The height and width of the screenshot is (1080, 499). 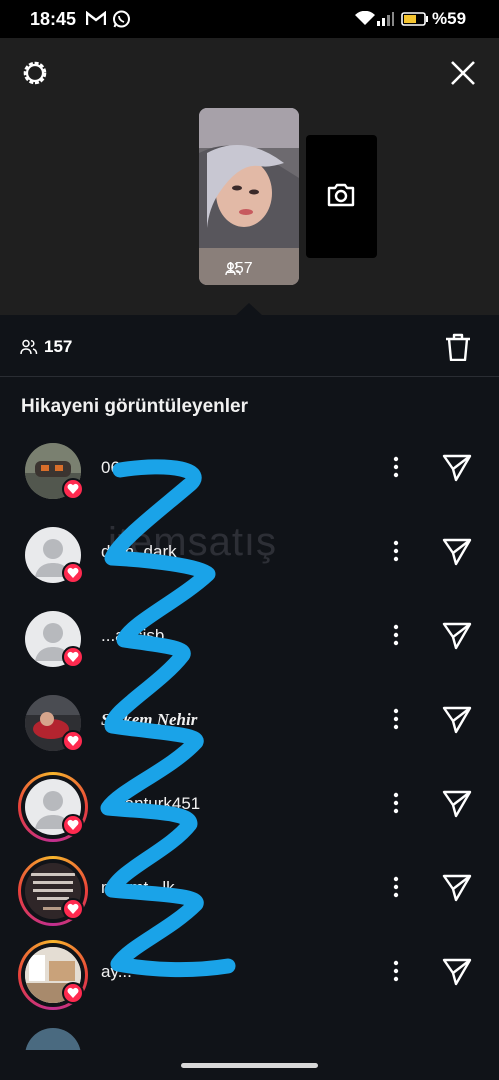 I want to click on wifi-icon, so click(x=365, y=20).